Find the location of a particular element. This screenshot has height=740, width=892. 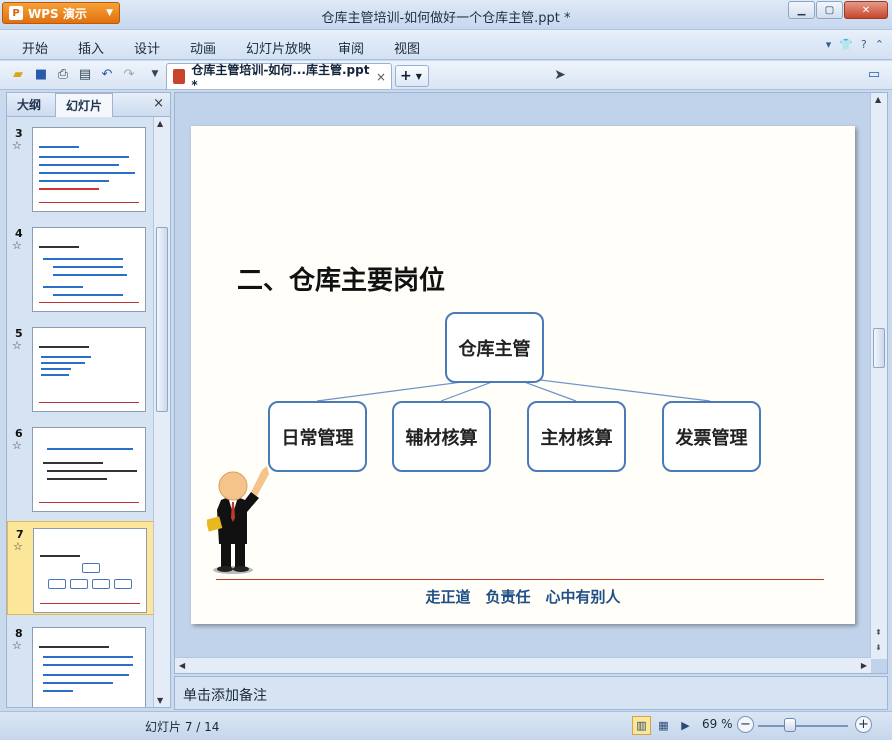

zoom-level: 69 % is located at coordinates (717, 724).